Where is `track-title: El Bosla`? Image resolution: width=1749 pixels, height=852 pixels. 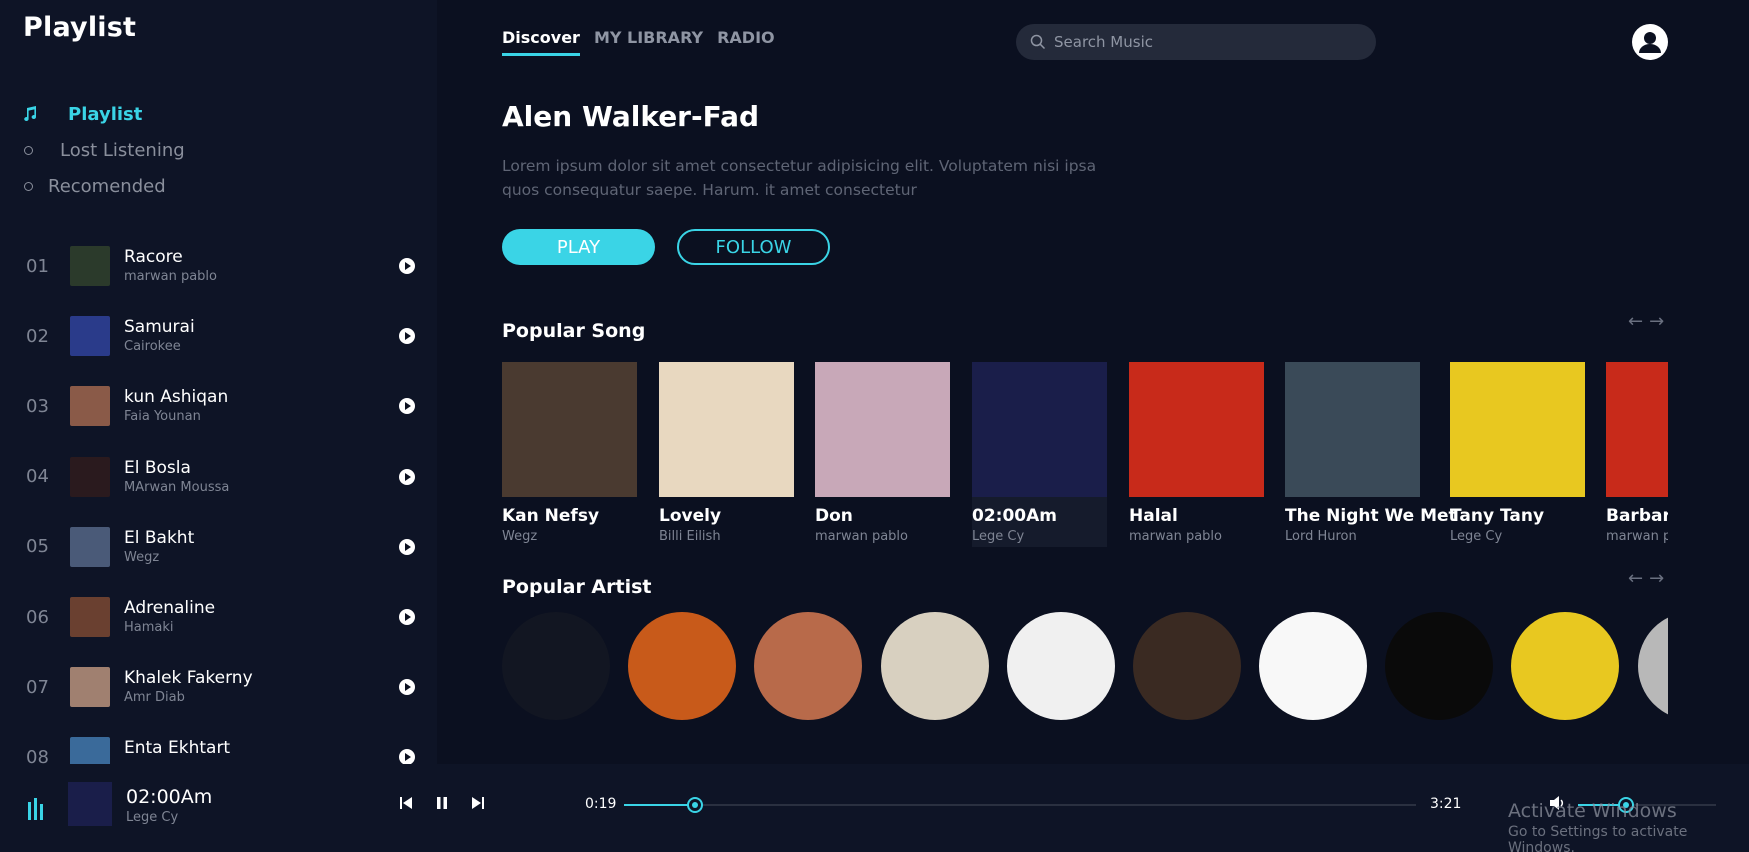
track-title: El Bosla is located at coordinates (157, 467).